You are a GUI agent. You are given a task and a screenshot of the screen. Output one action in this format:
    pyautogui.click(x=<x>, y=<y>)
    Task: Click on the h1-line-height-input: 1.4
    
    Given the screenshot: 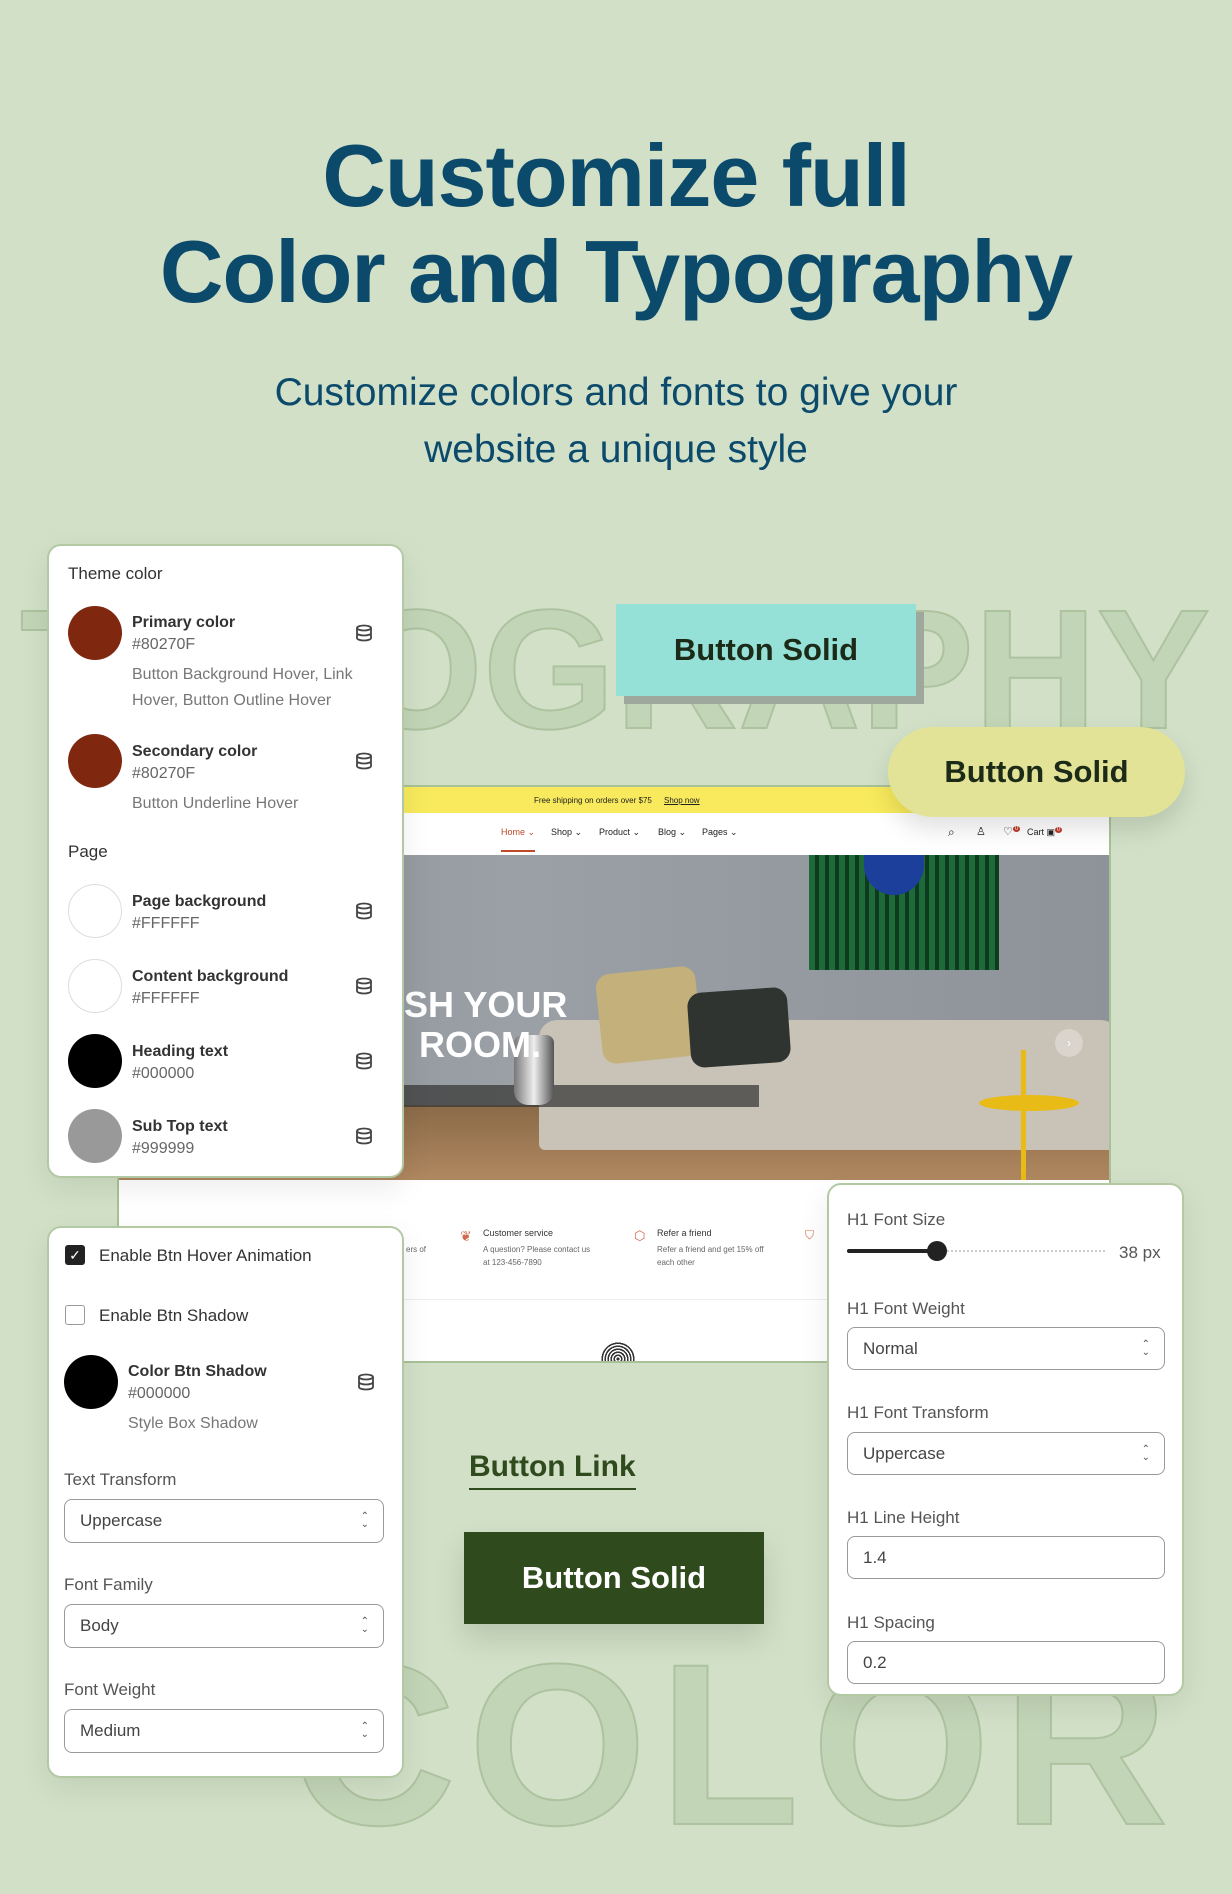 What is the action you would take?
    pyautogui.click(x=1006, y=1557)
    